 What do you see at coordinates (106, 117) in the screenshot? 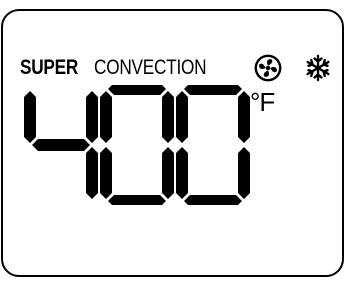
I see `digit-2-segment-f` at bounding box center [106, 117].